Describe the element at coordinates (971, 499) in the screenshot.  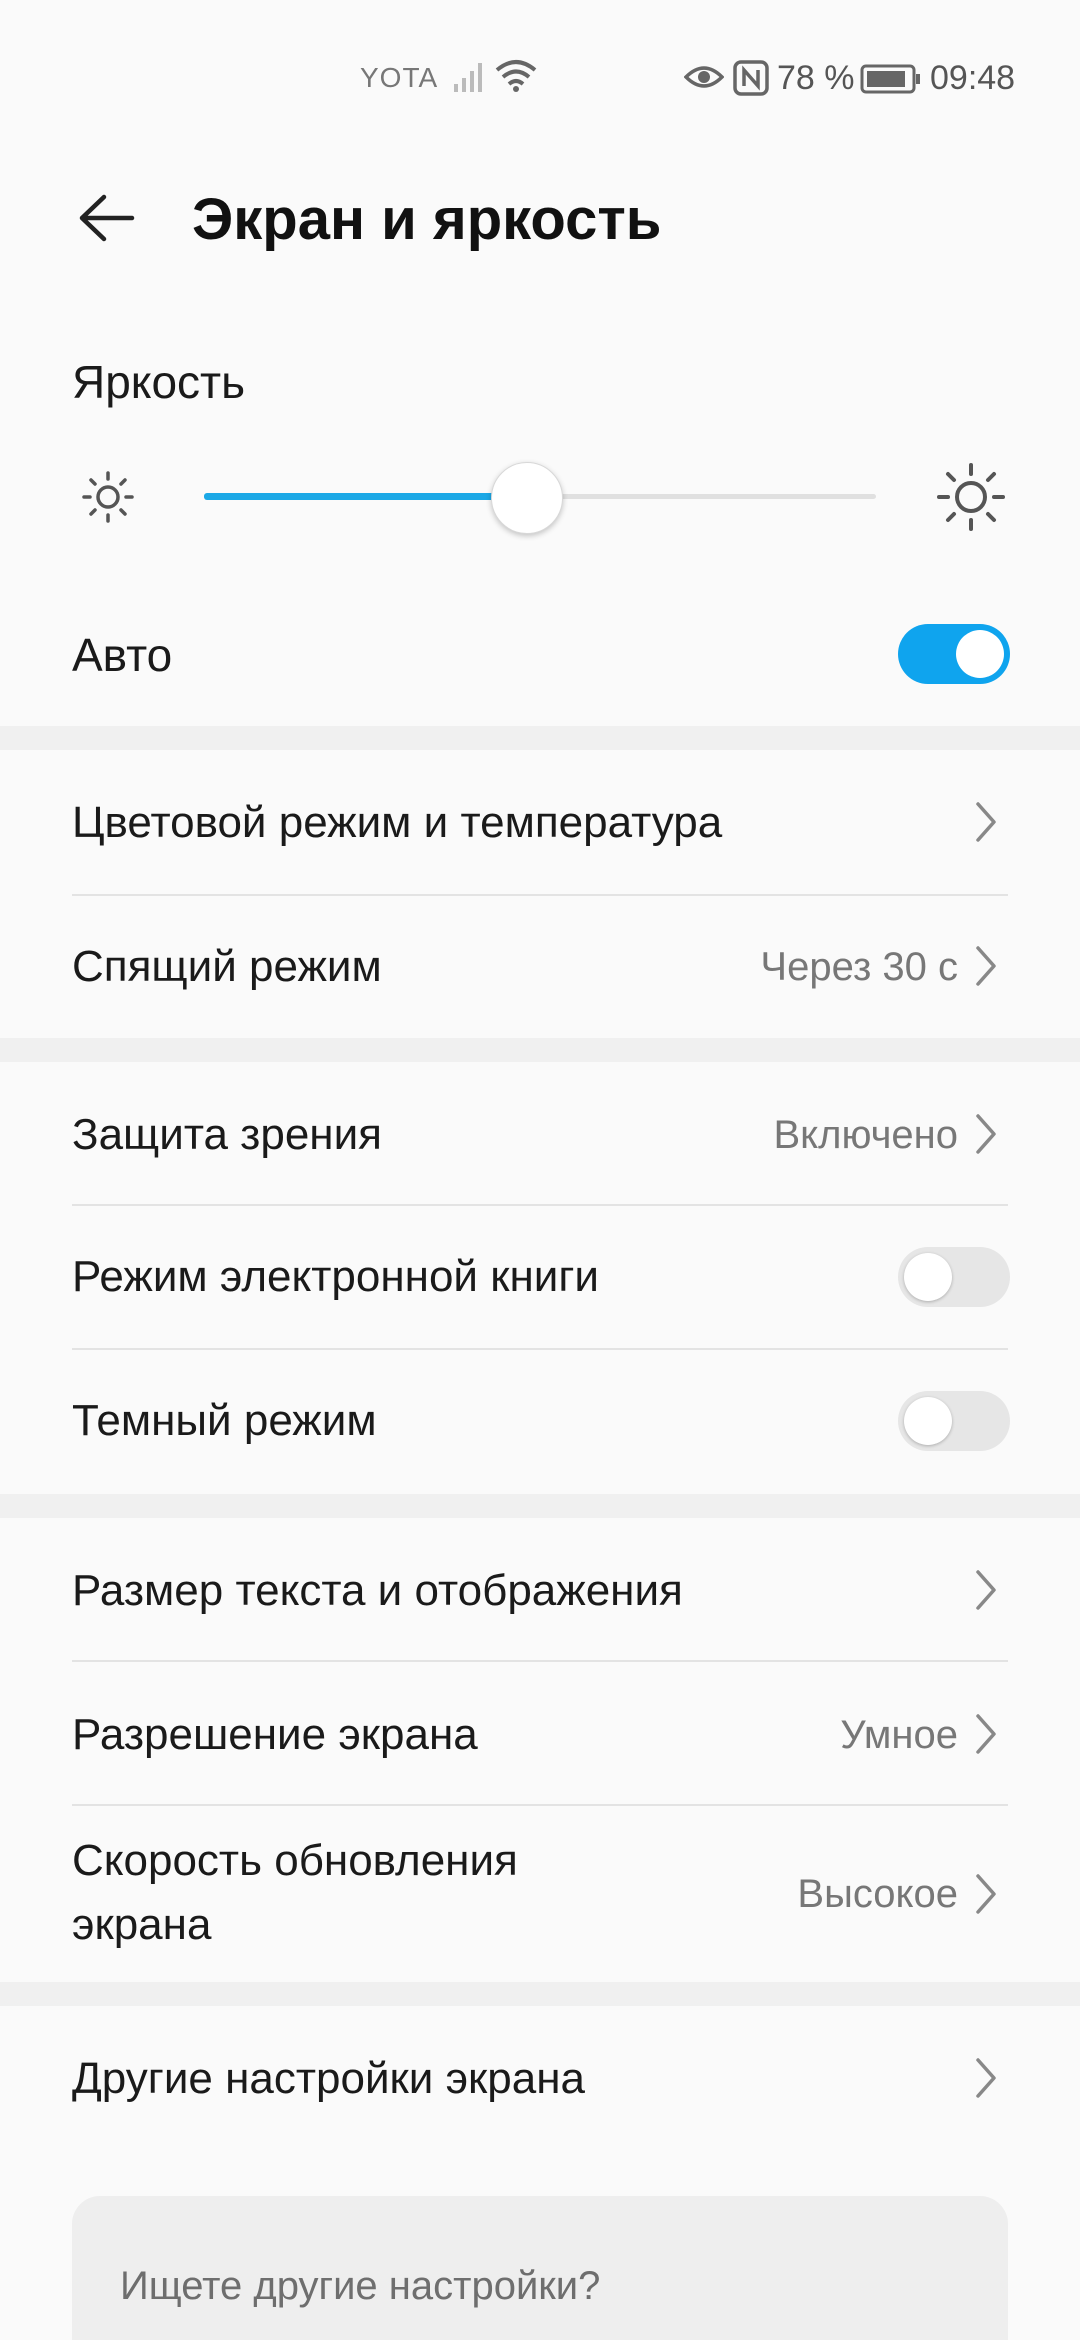
I see `brightness-high-icon` at that location.